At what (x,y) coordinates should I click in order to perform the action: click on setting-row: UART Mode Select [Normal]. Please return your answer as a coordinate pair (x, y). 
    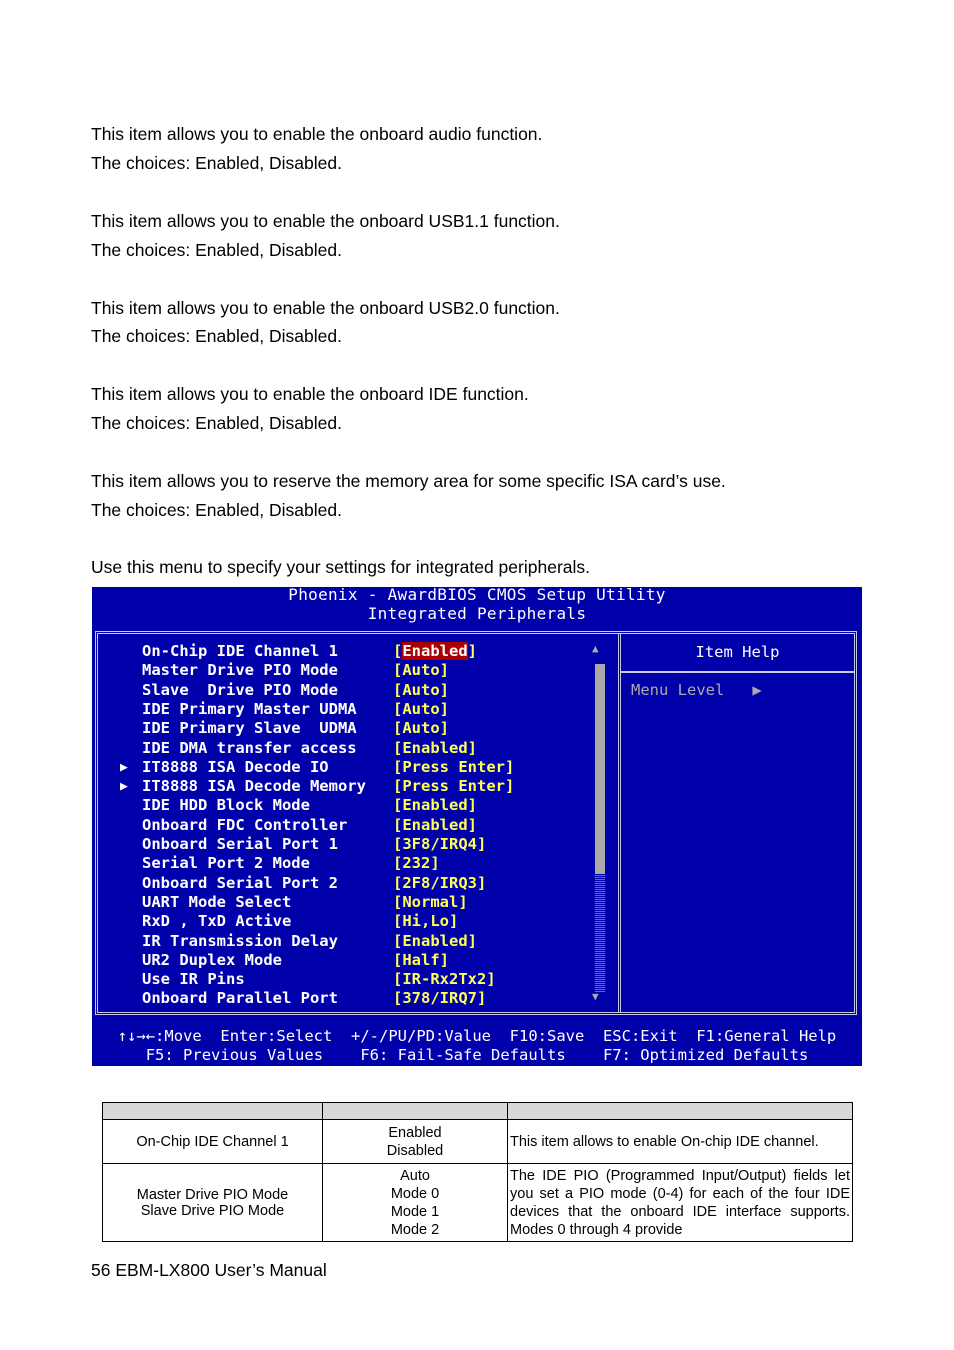
    Looking at the image, I should click on (348, 902).